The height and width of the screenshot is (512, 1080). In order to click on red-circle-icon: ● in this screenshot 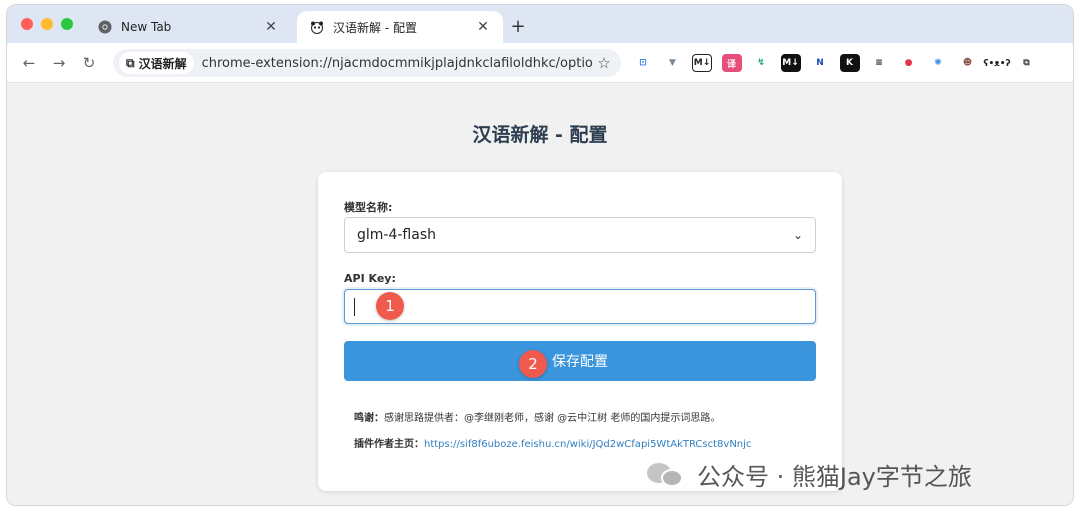, I will do `click(909, 63)`.